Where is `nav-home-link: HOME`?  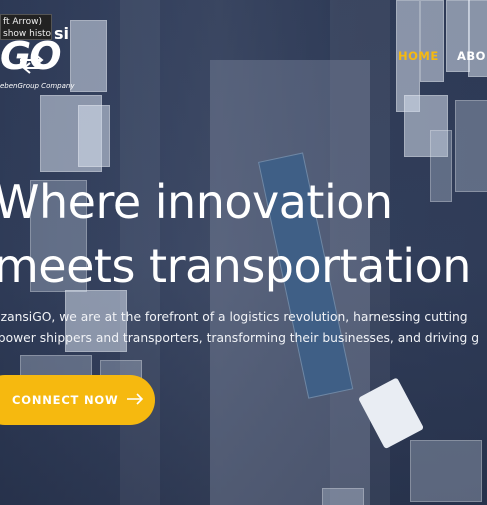 nav-home-link: HOME is located at coordinates (418, 56).